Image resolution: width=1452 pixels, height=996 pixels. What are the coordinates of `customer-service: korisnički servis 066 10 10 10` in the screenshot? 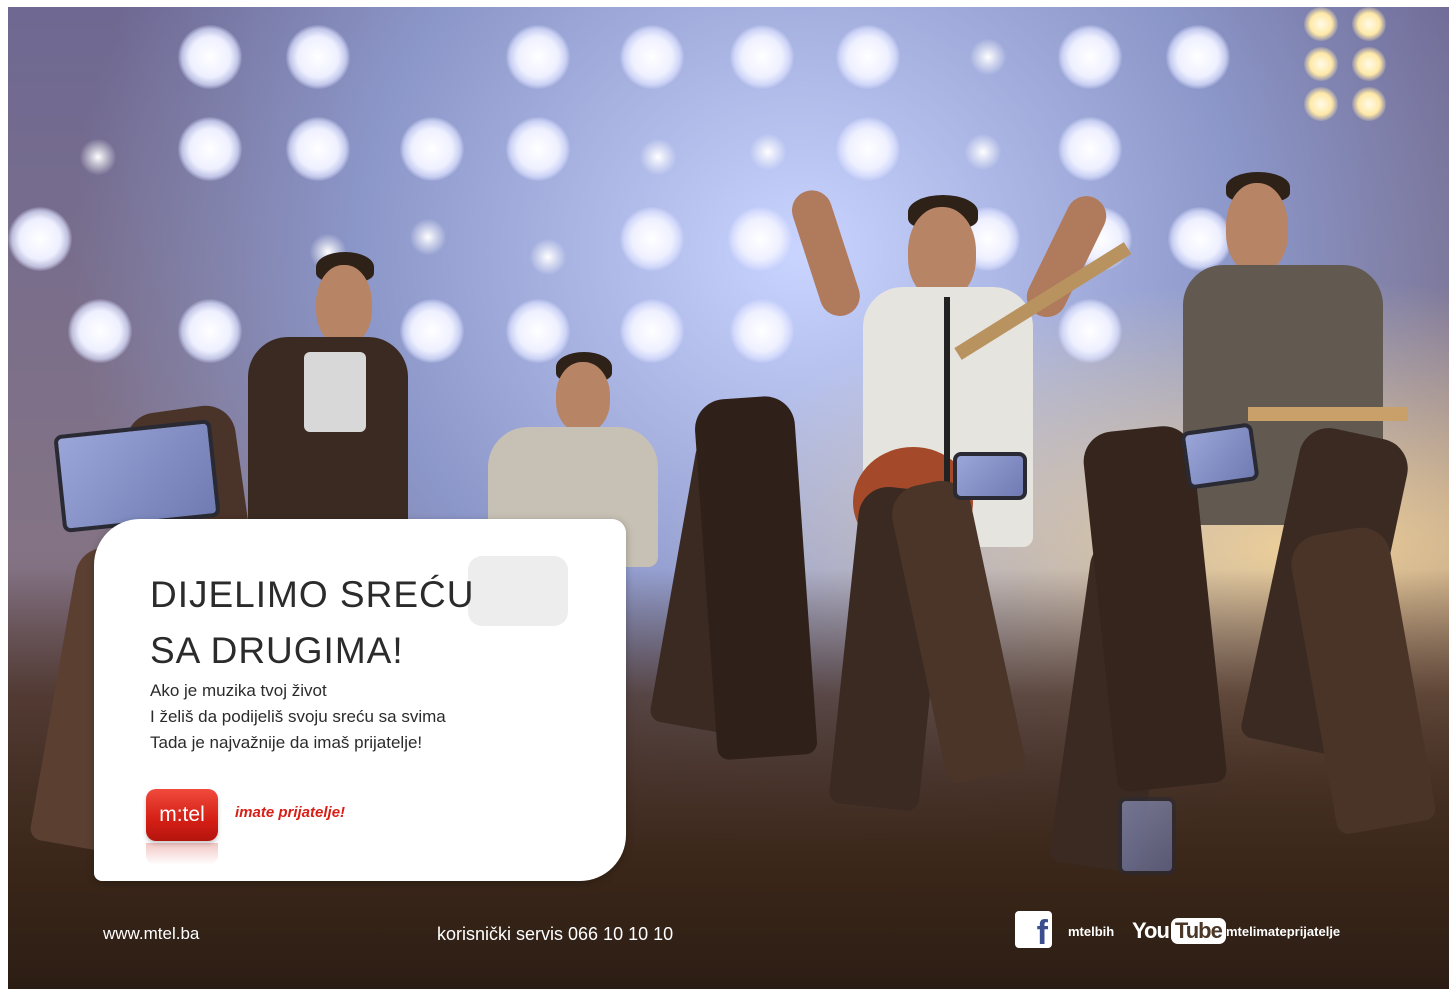 It's located at (555, 934).